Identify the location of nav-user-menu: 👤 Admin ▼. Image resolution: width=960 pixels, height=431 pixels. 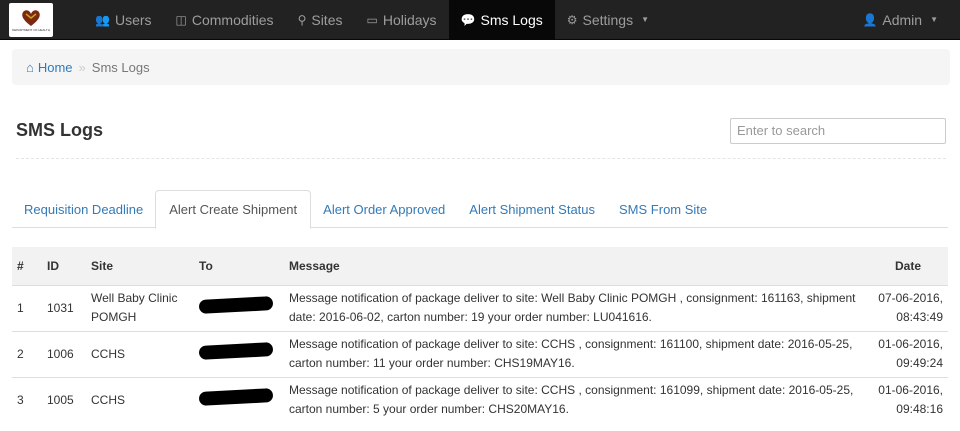
(900, 20).